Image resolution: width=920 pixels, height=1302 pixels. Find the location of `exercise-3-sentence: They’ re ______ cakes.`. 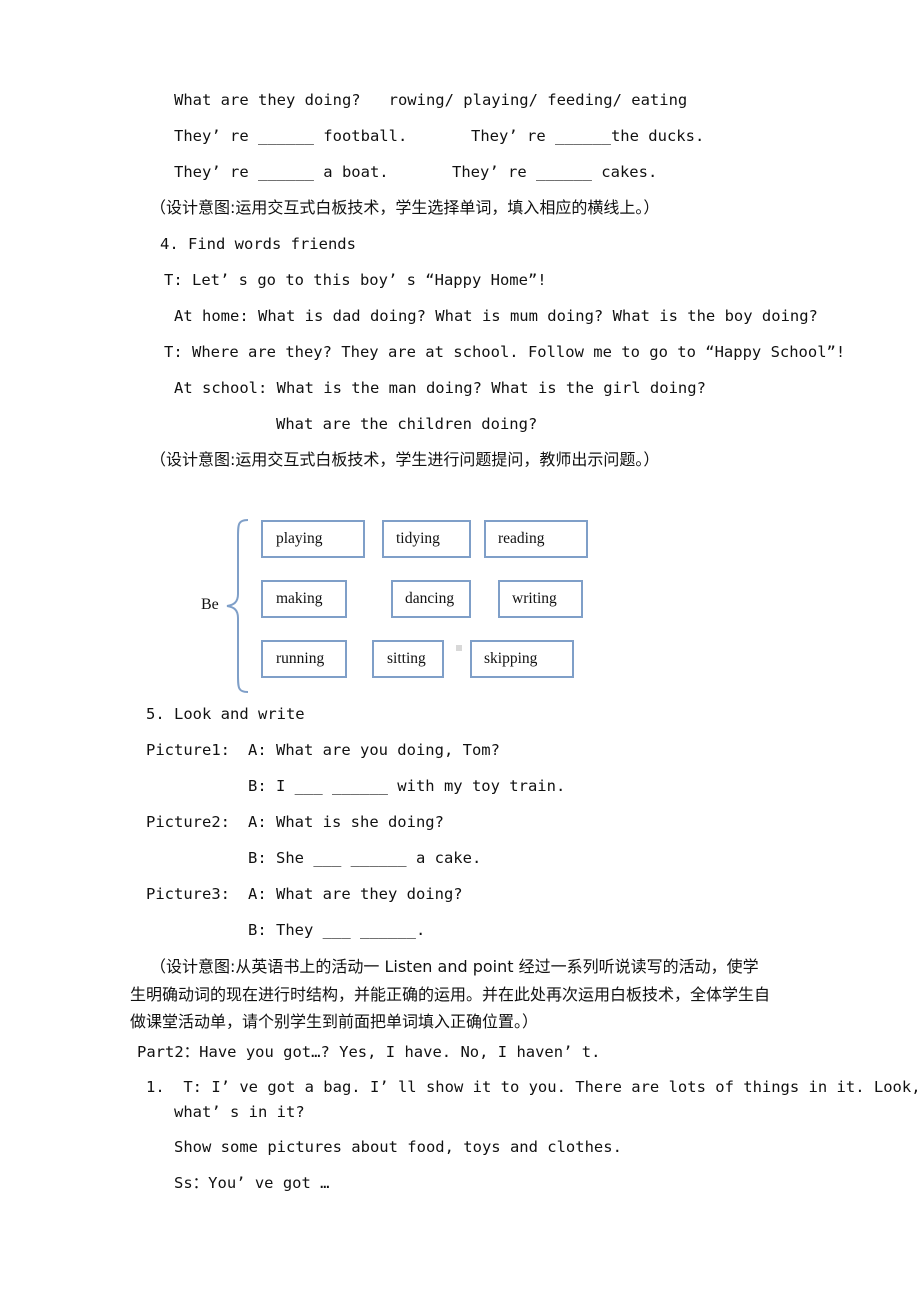

exercise-3-sentence: They’ re ______ cakes. is located at coordinates (555, 172).